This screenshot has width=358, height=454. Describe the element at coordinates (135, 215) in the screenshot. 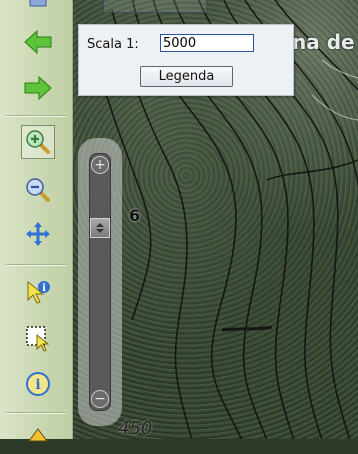

I see `contour-label: 6` at that location.